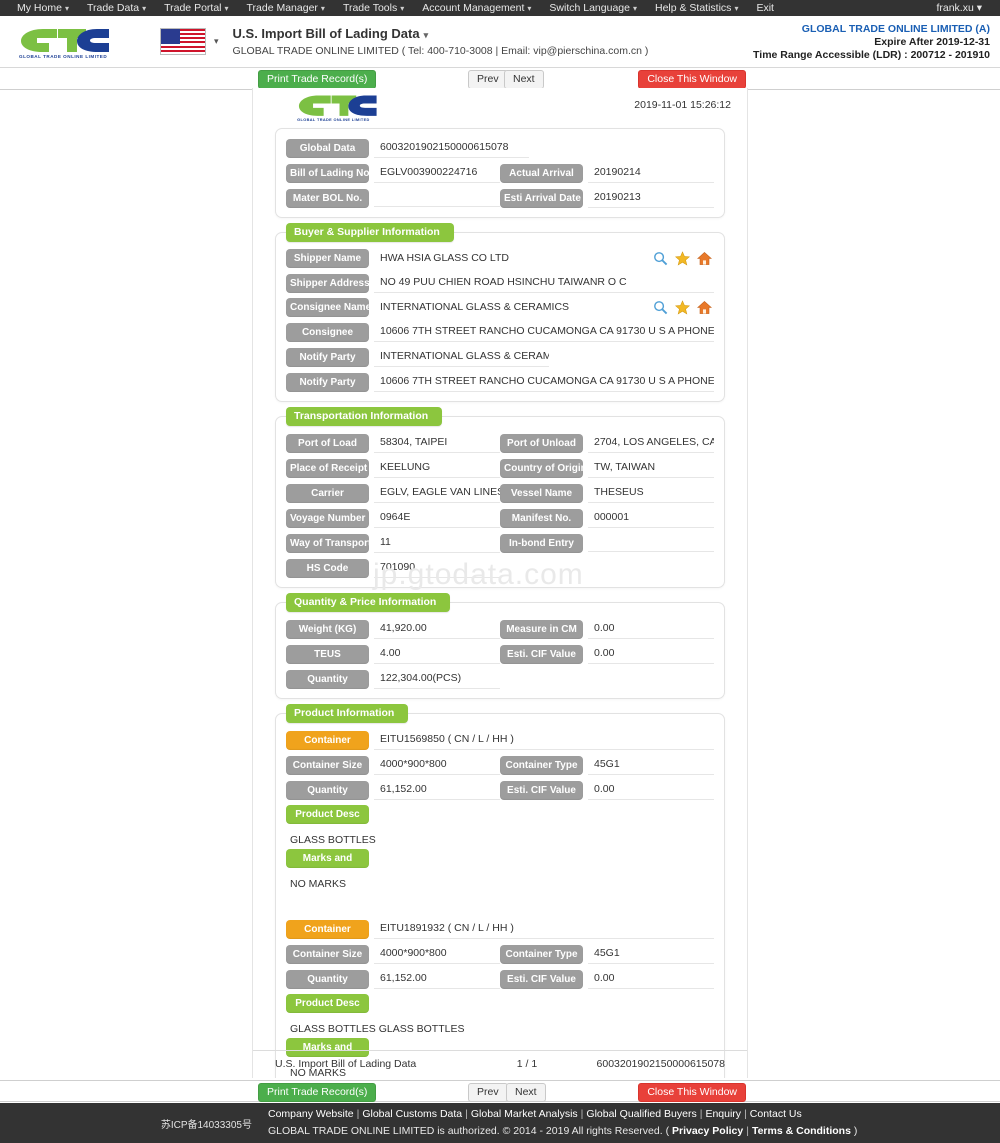 The image size is (1000, 1143). What do you see at coordinates (327, 493) in the screenshot?
I see `label-carrier: Carrier` at bounding box center [327, 493].